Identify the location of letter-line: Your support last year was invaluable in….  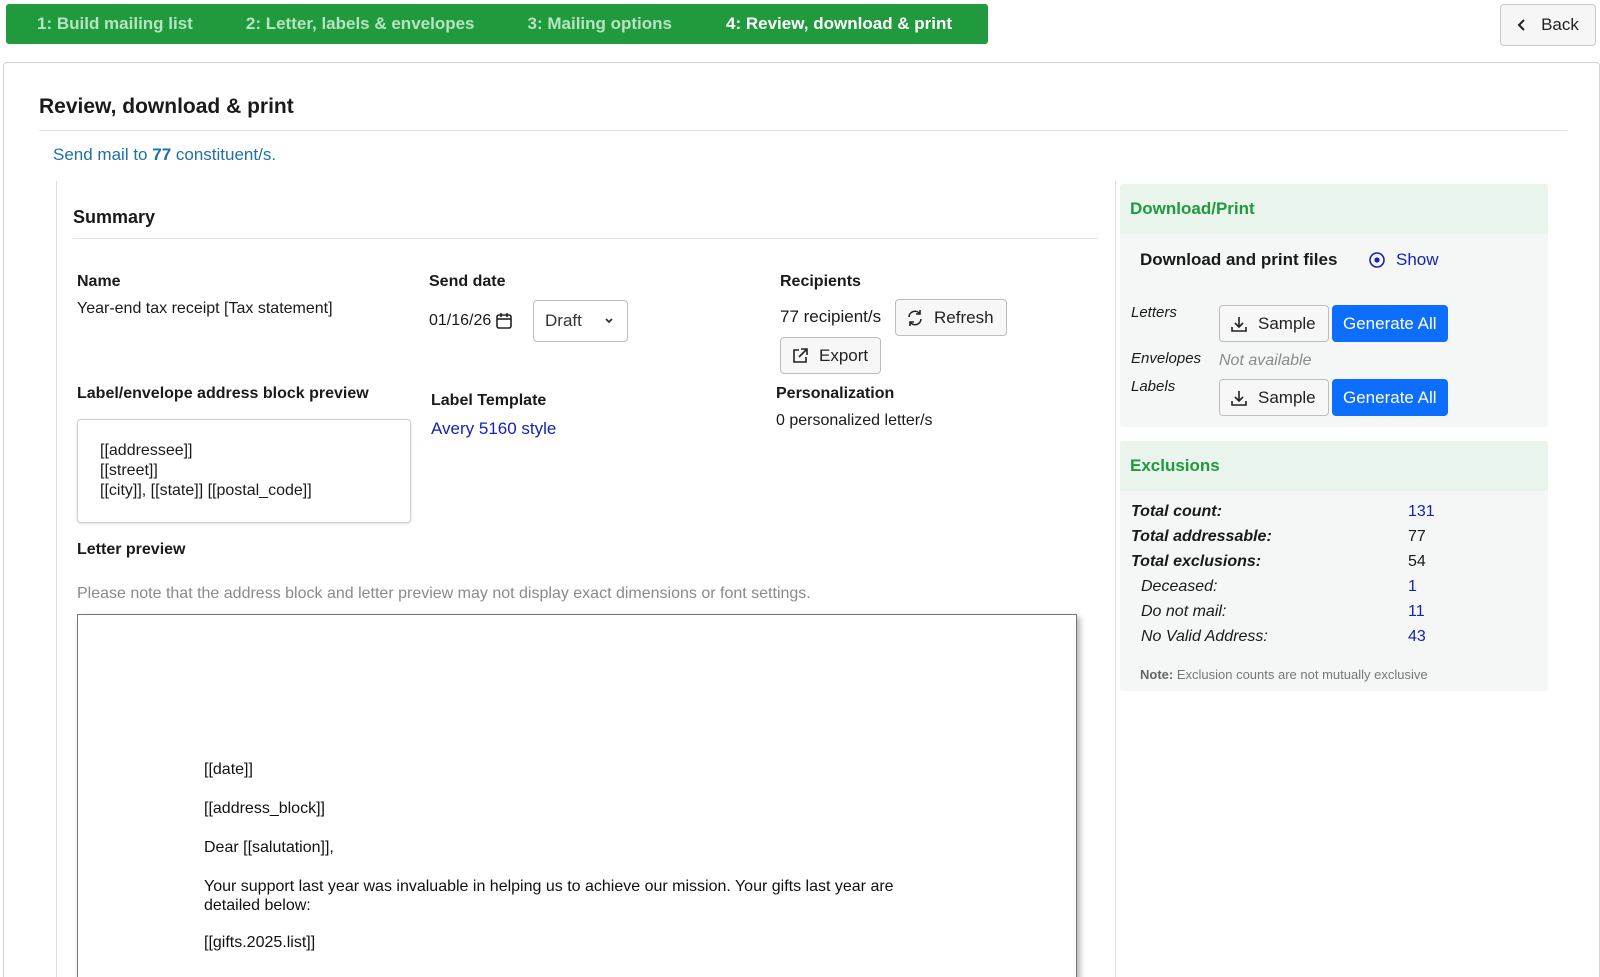
(549, 886).